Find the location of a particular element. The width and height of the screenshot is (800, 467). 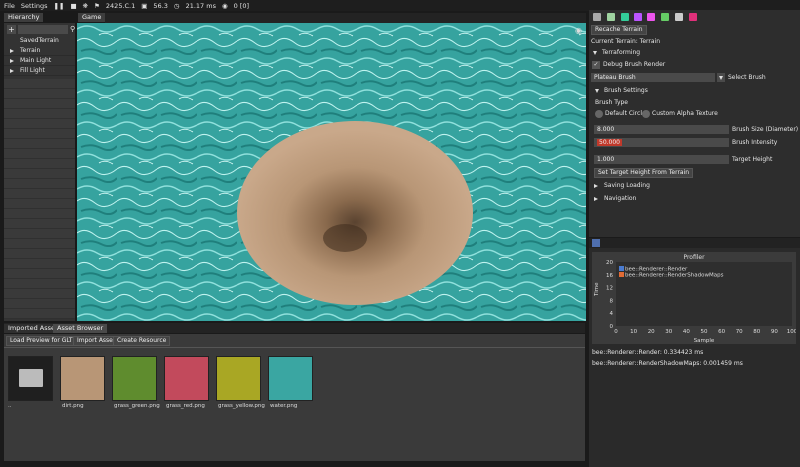

hierarchy-item-terrain: Terrain is located at coordinates (39, 51).